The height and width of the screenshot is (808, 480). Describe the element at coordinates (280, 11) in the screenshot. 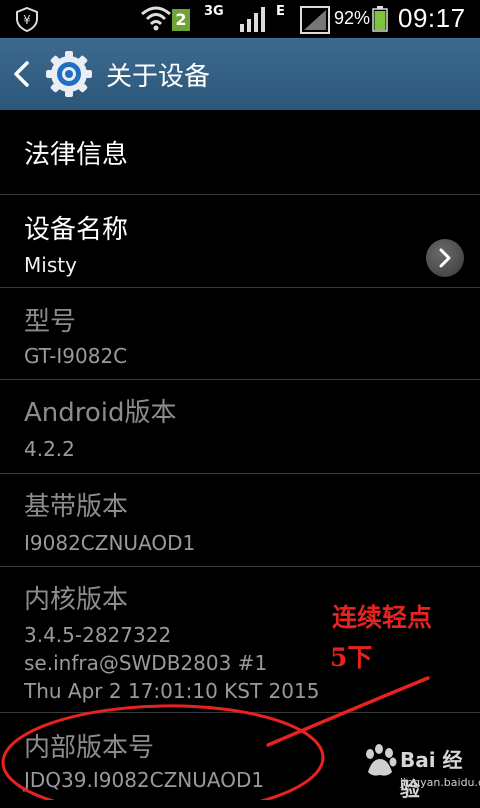

I see `network-e-label: E` at that location.